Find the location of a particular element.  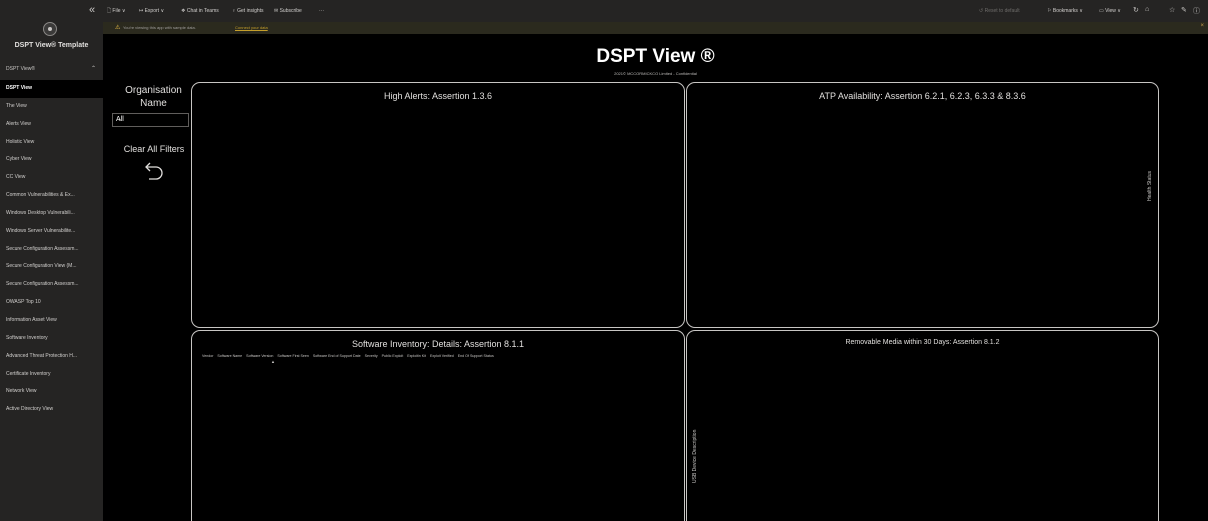

chat-in-teams-label: Chat in Teams is located at coordinates (202, 11).